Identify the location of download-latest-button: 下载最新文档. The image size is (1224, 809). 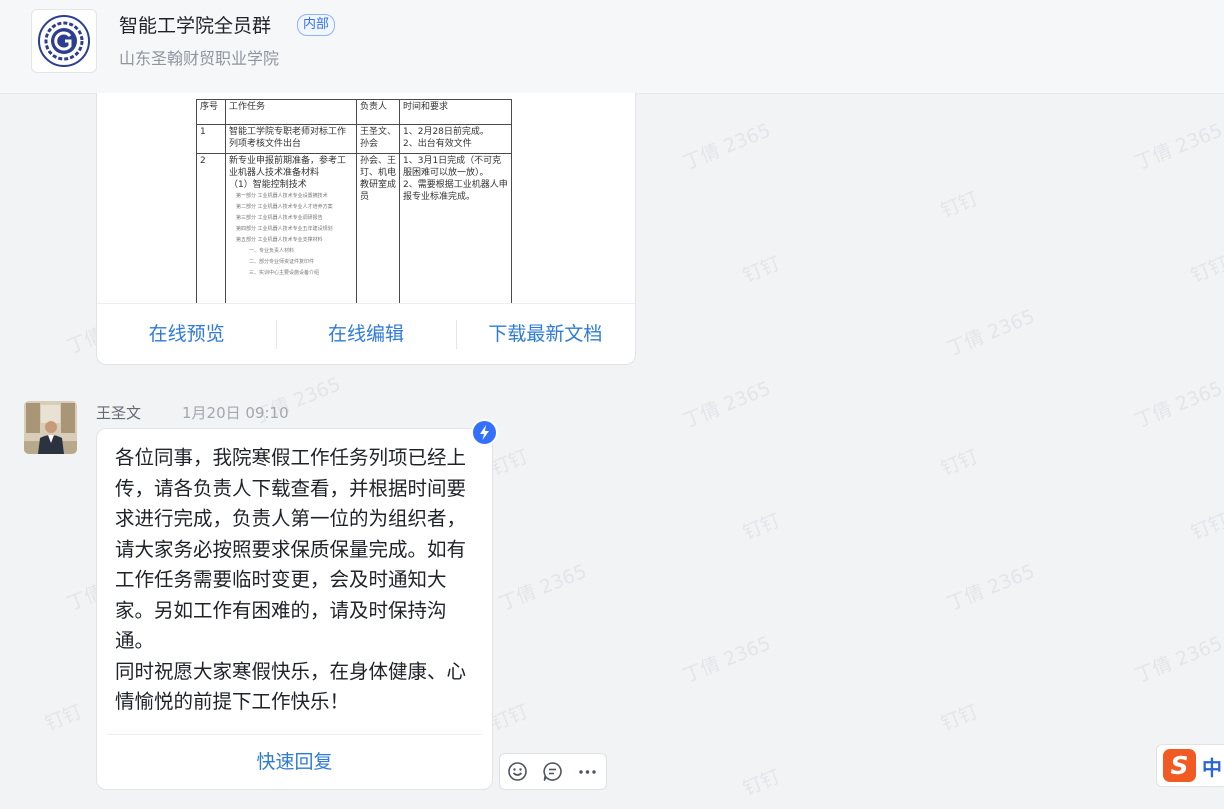
(545, 334).